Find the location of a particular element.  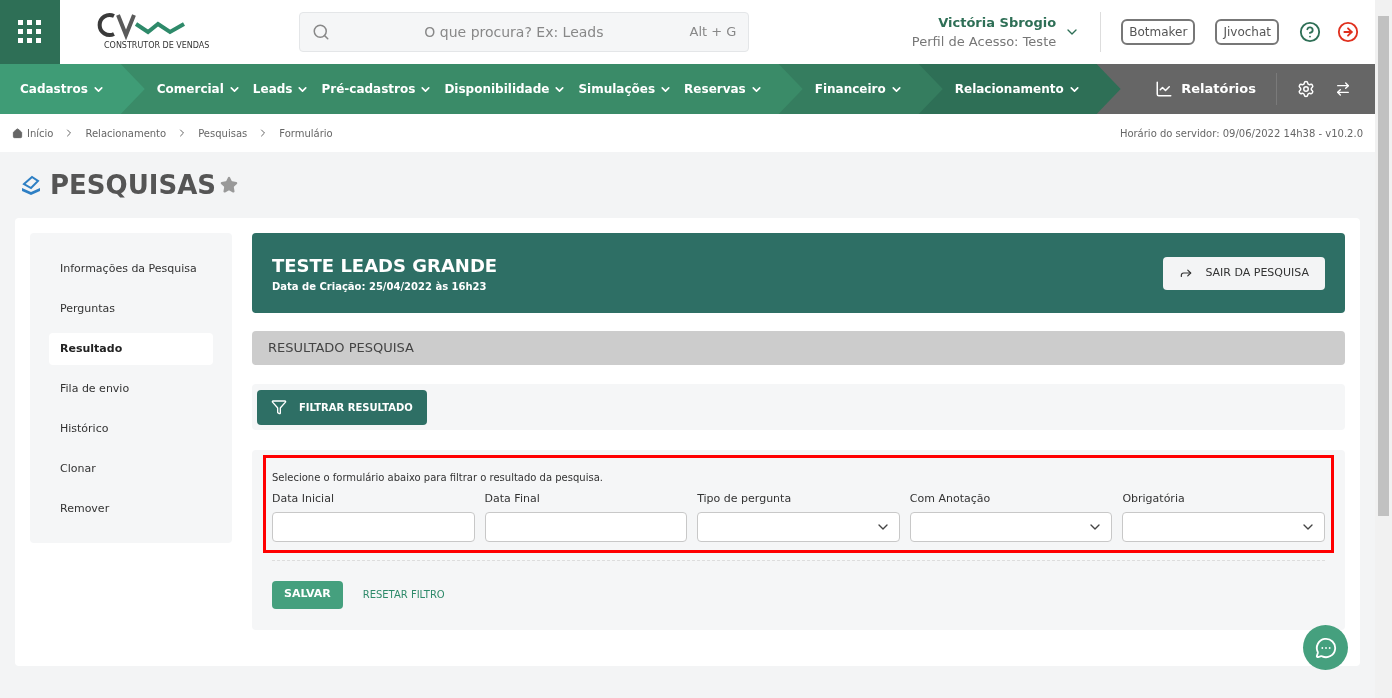

favorite-star-icon is located at coordinates (229, 185).